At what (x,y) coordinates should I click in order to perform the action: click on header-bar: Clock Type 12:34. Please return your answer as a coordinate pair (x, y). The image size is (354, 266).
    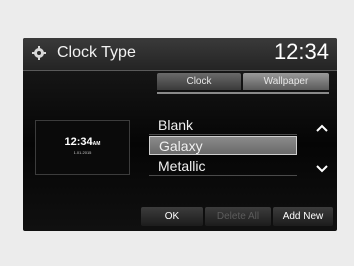
    Looking at the image, I should click on (180, 54).